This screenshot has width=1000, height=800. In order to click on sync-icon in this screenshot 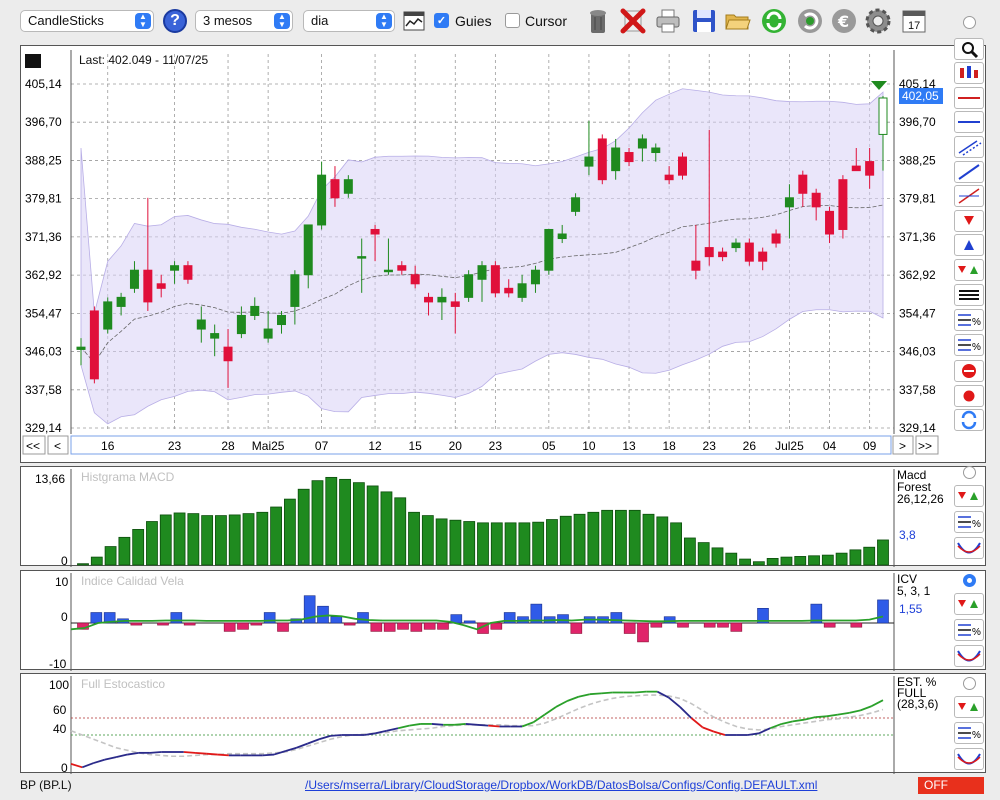, I will do `click(810, 21)`.